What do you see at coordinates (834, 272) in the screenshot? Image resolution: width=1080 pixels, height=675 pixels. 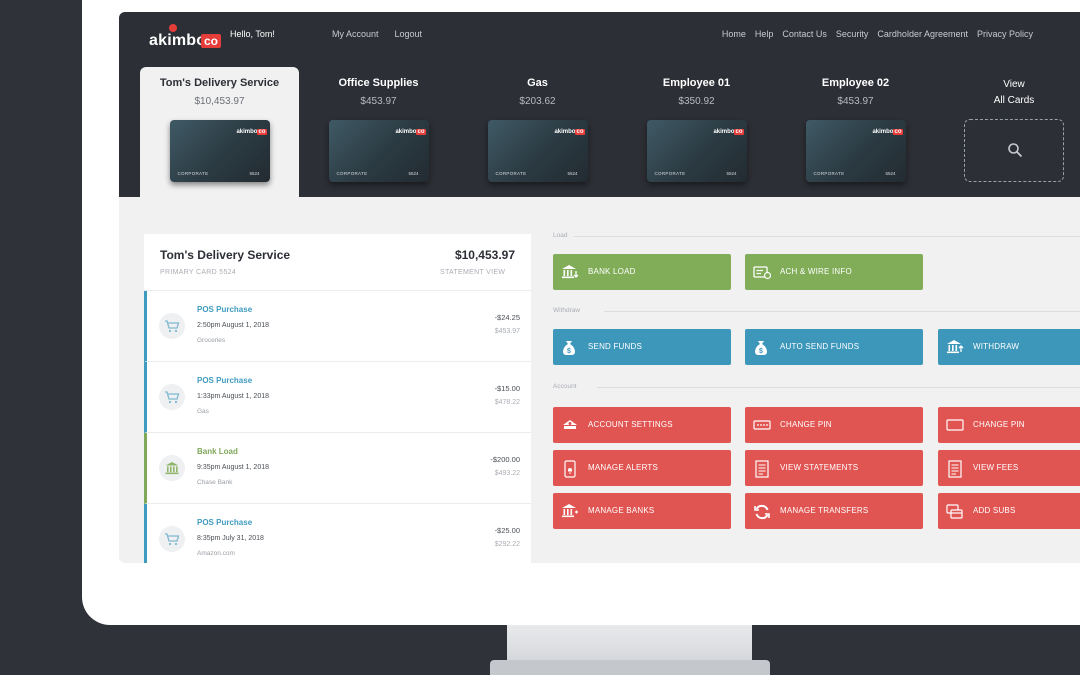 I see `ach-wire-info-button: ACH & WIRE INFO` at bounding box center [834, 272].